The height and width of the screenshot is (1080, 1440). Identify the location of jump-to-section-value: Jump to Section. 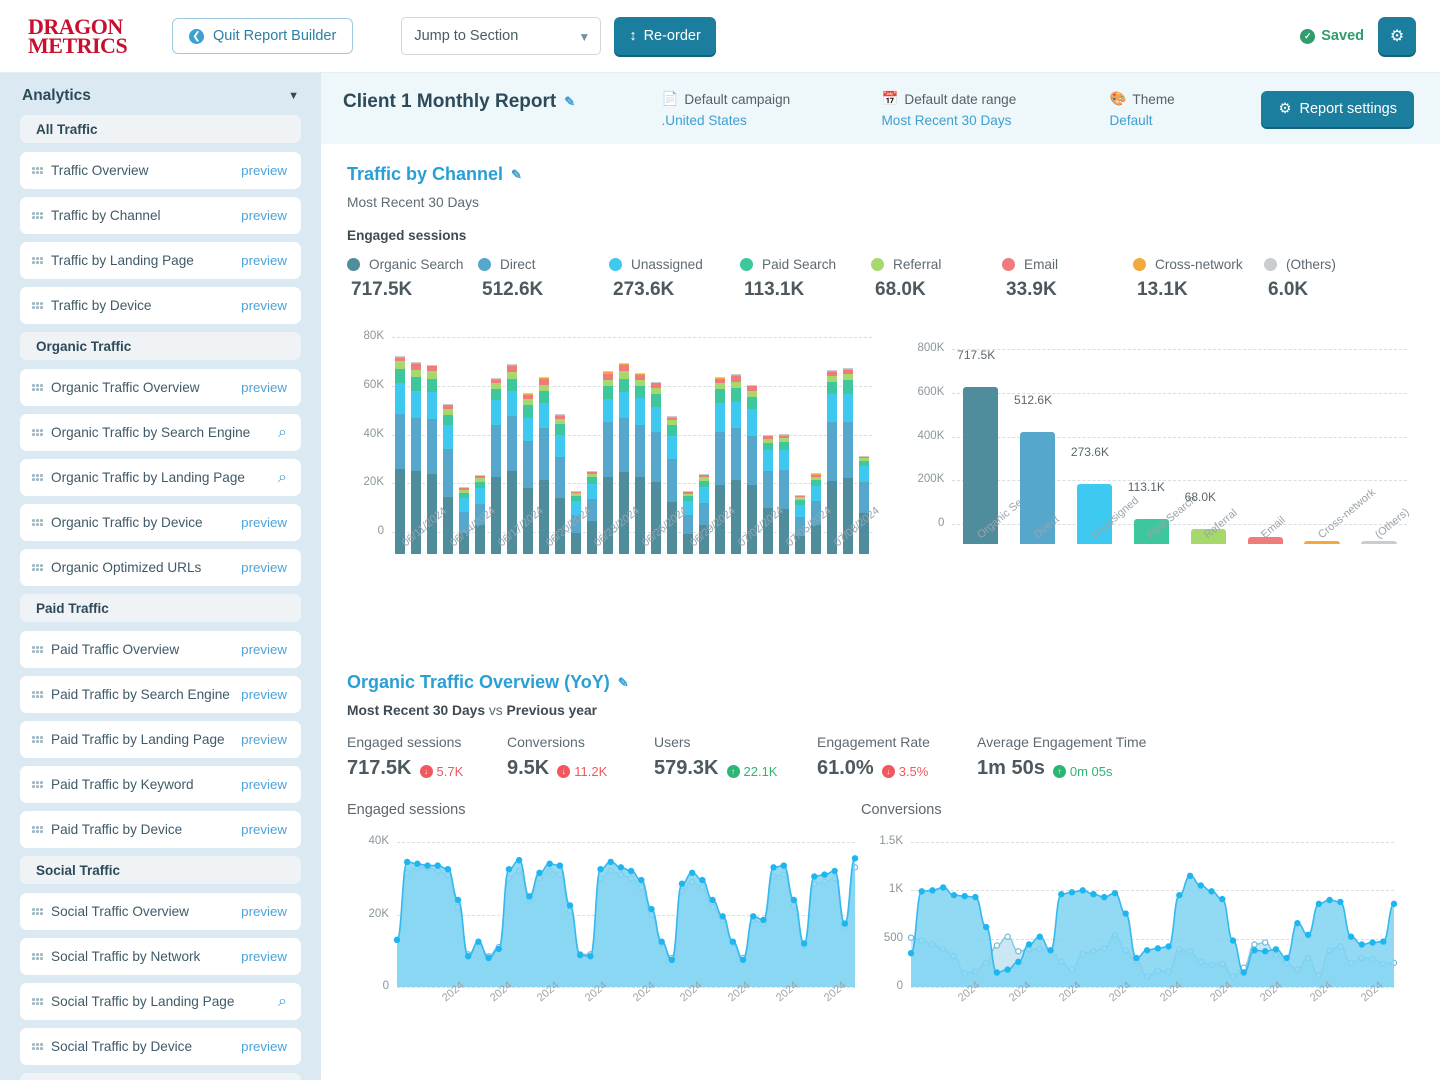
(501, 36).